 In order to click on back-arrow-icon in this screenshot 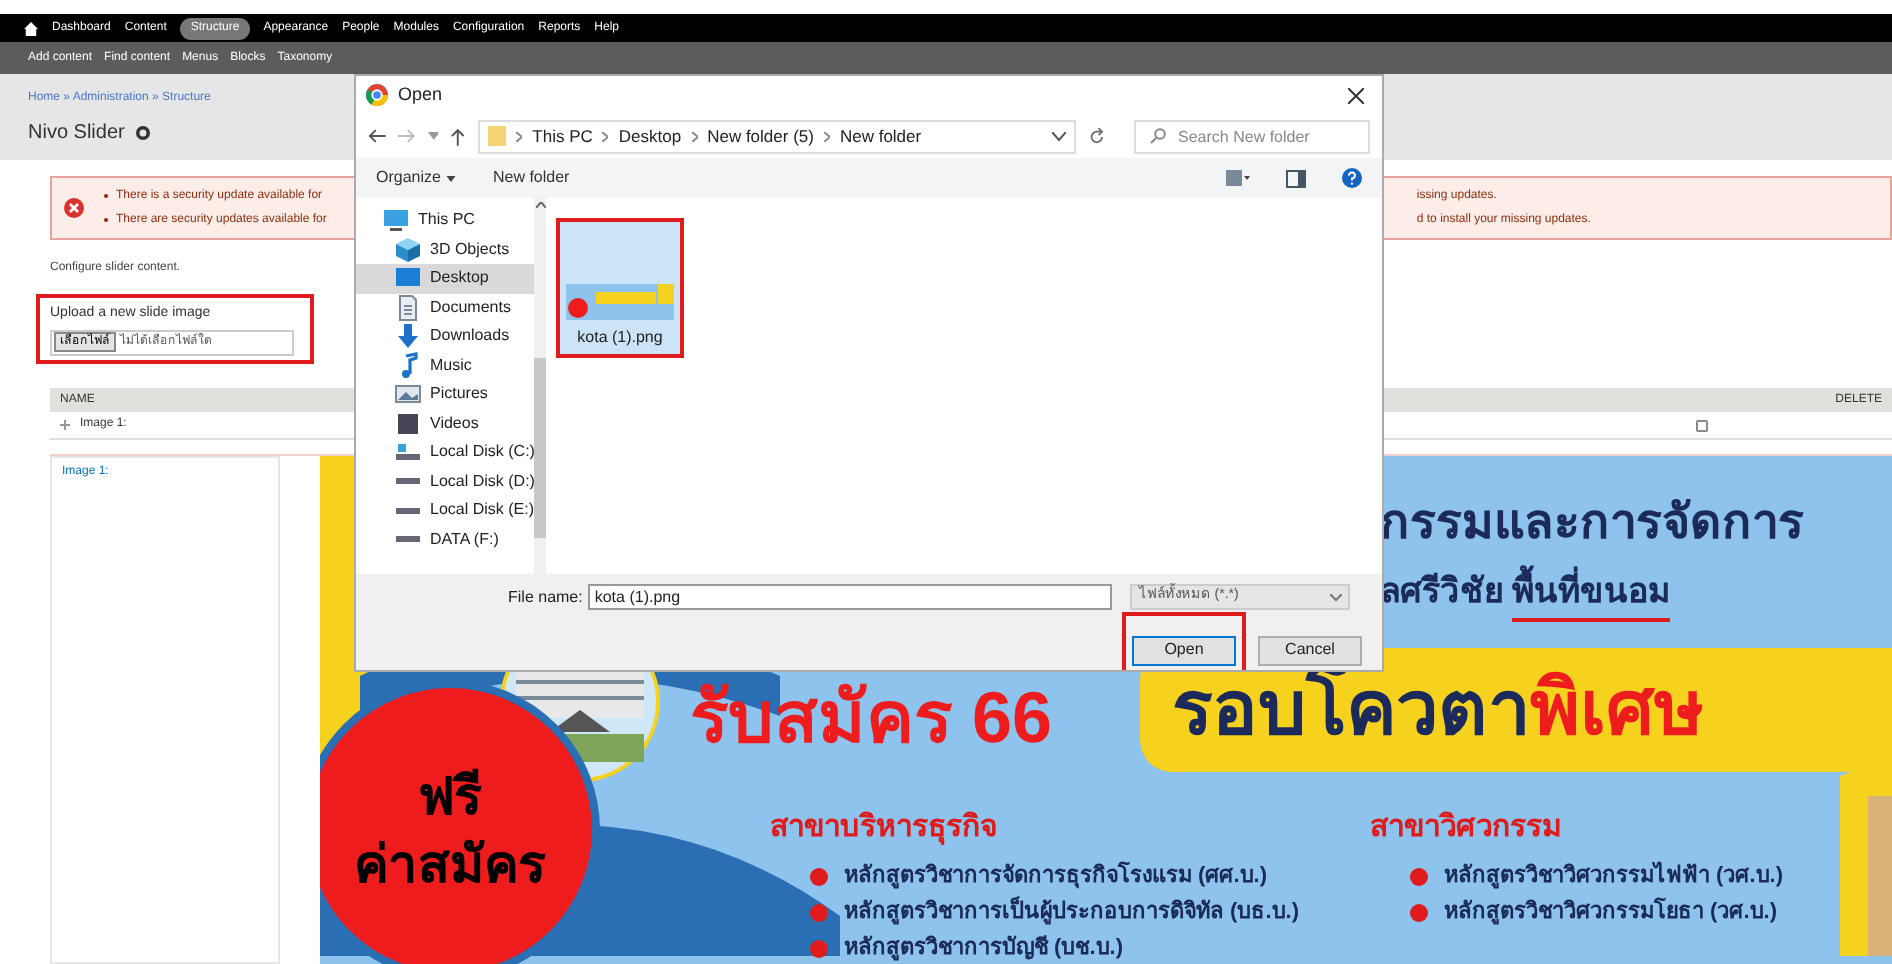, I will do `click(377, 136)`.